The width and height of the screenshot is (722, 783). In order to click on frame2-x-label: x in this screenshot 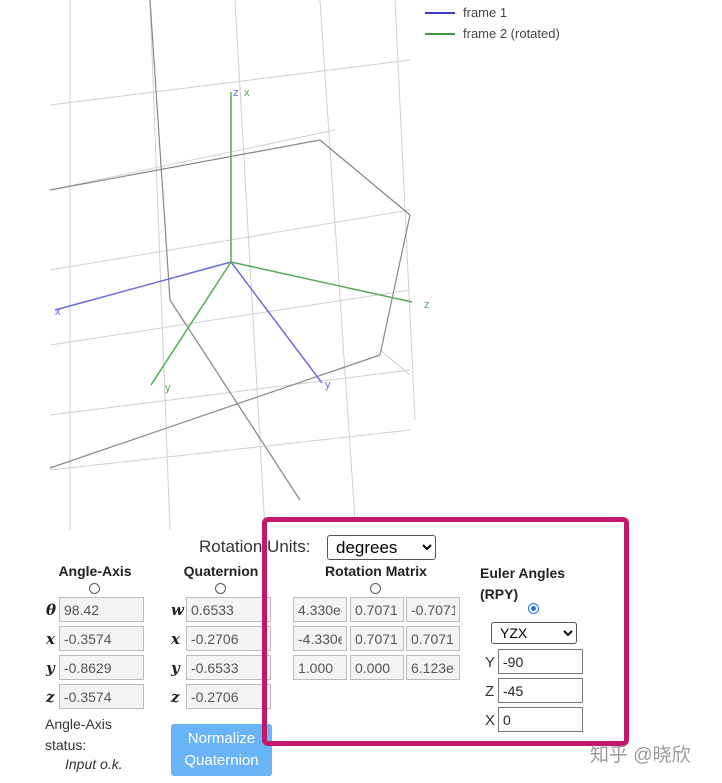, I will do `click(247, 93)`.